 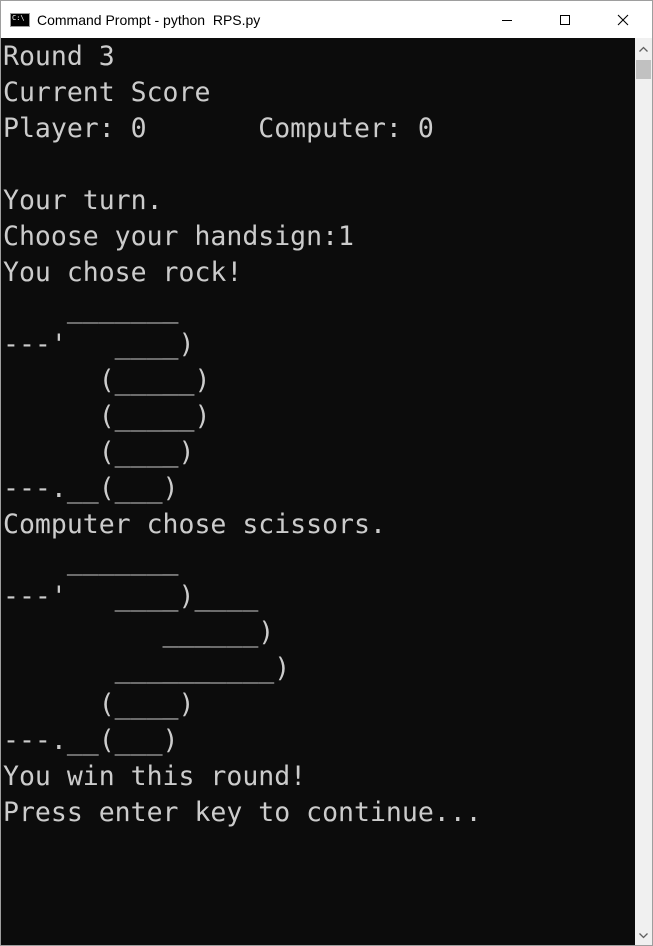 I want to click on console-line: __________), so click(x=147, y=668).